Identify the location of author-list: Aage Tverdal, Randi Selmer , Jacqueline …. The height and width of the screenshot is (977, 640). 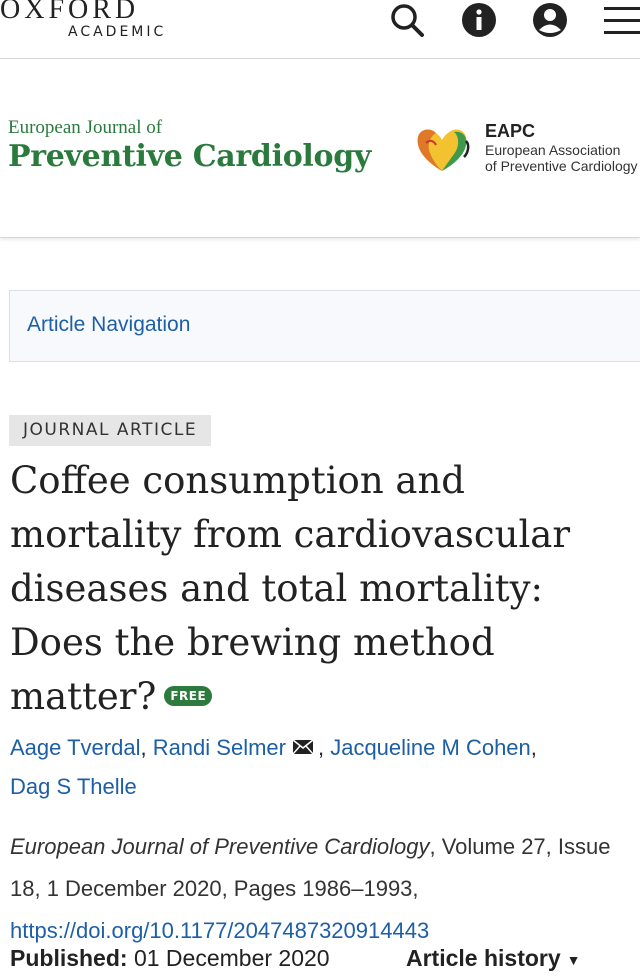
(273, 767).